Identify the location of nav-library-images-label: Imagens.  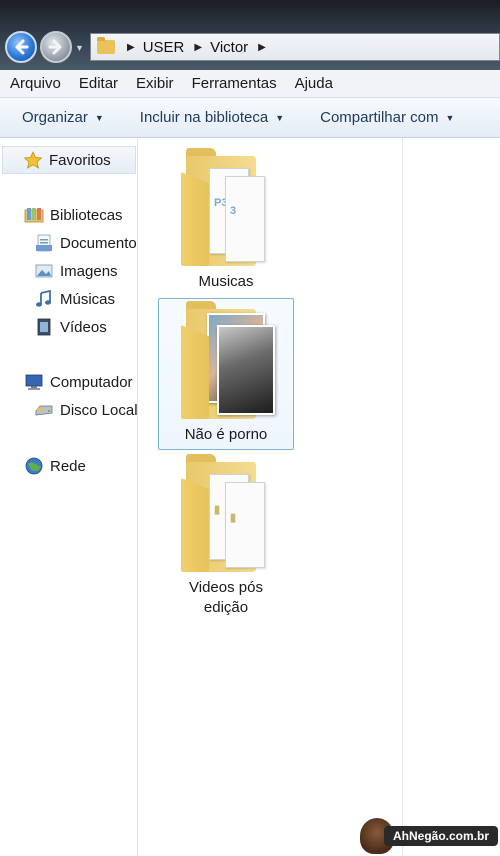
(89, 271).